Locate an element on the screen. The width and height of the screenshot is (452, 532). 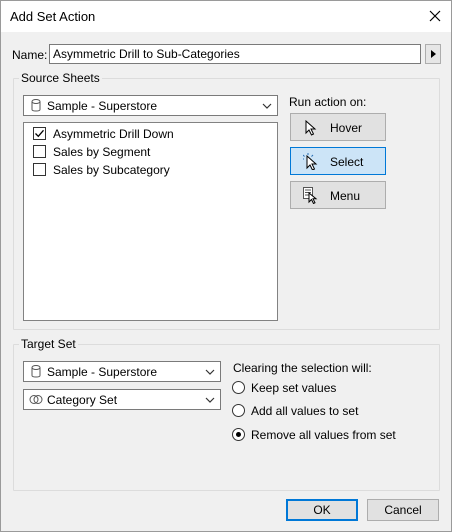
target-data-source-dropdown: Sample - Superstore is located at coordinates (122, 371).